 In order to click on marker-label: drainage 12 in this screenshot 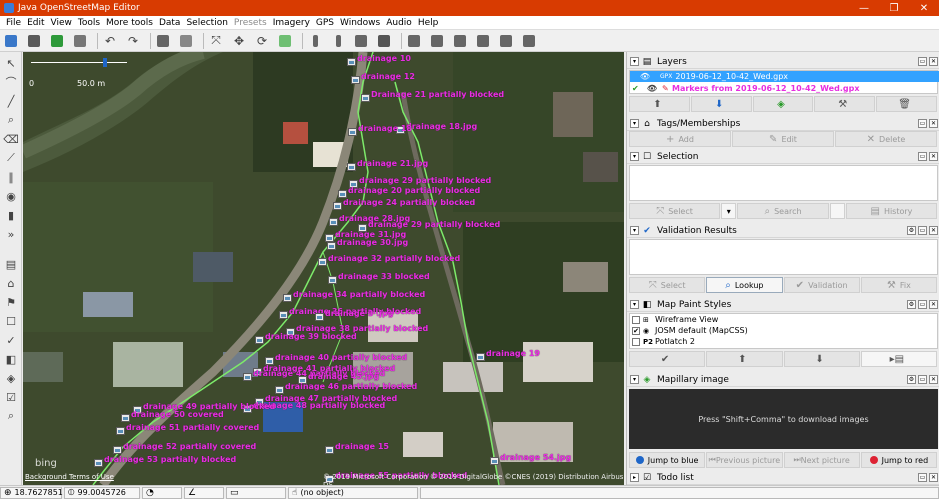, I will do `click(388, 76)`.